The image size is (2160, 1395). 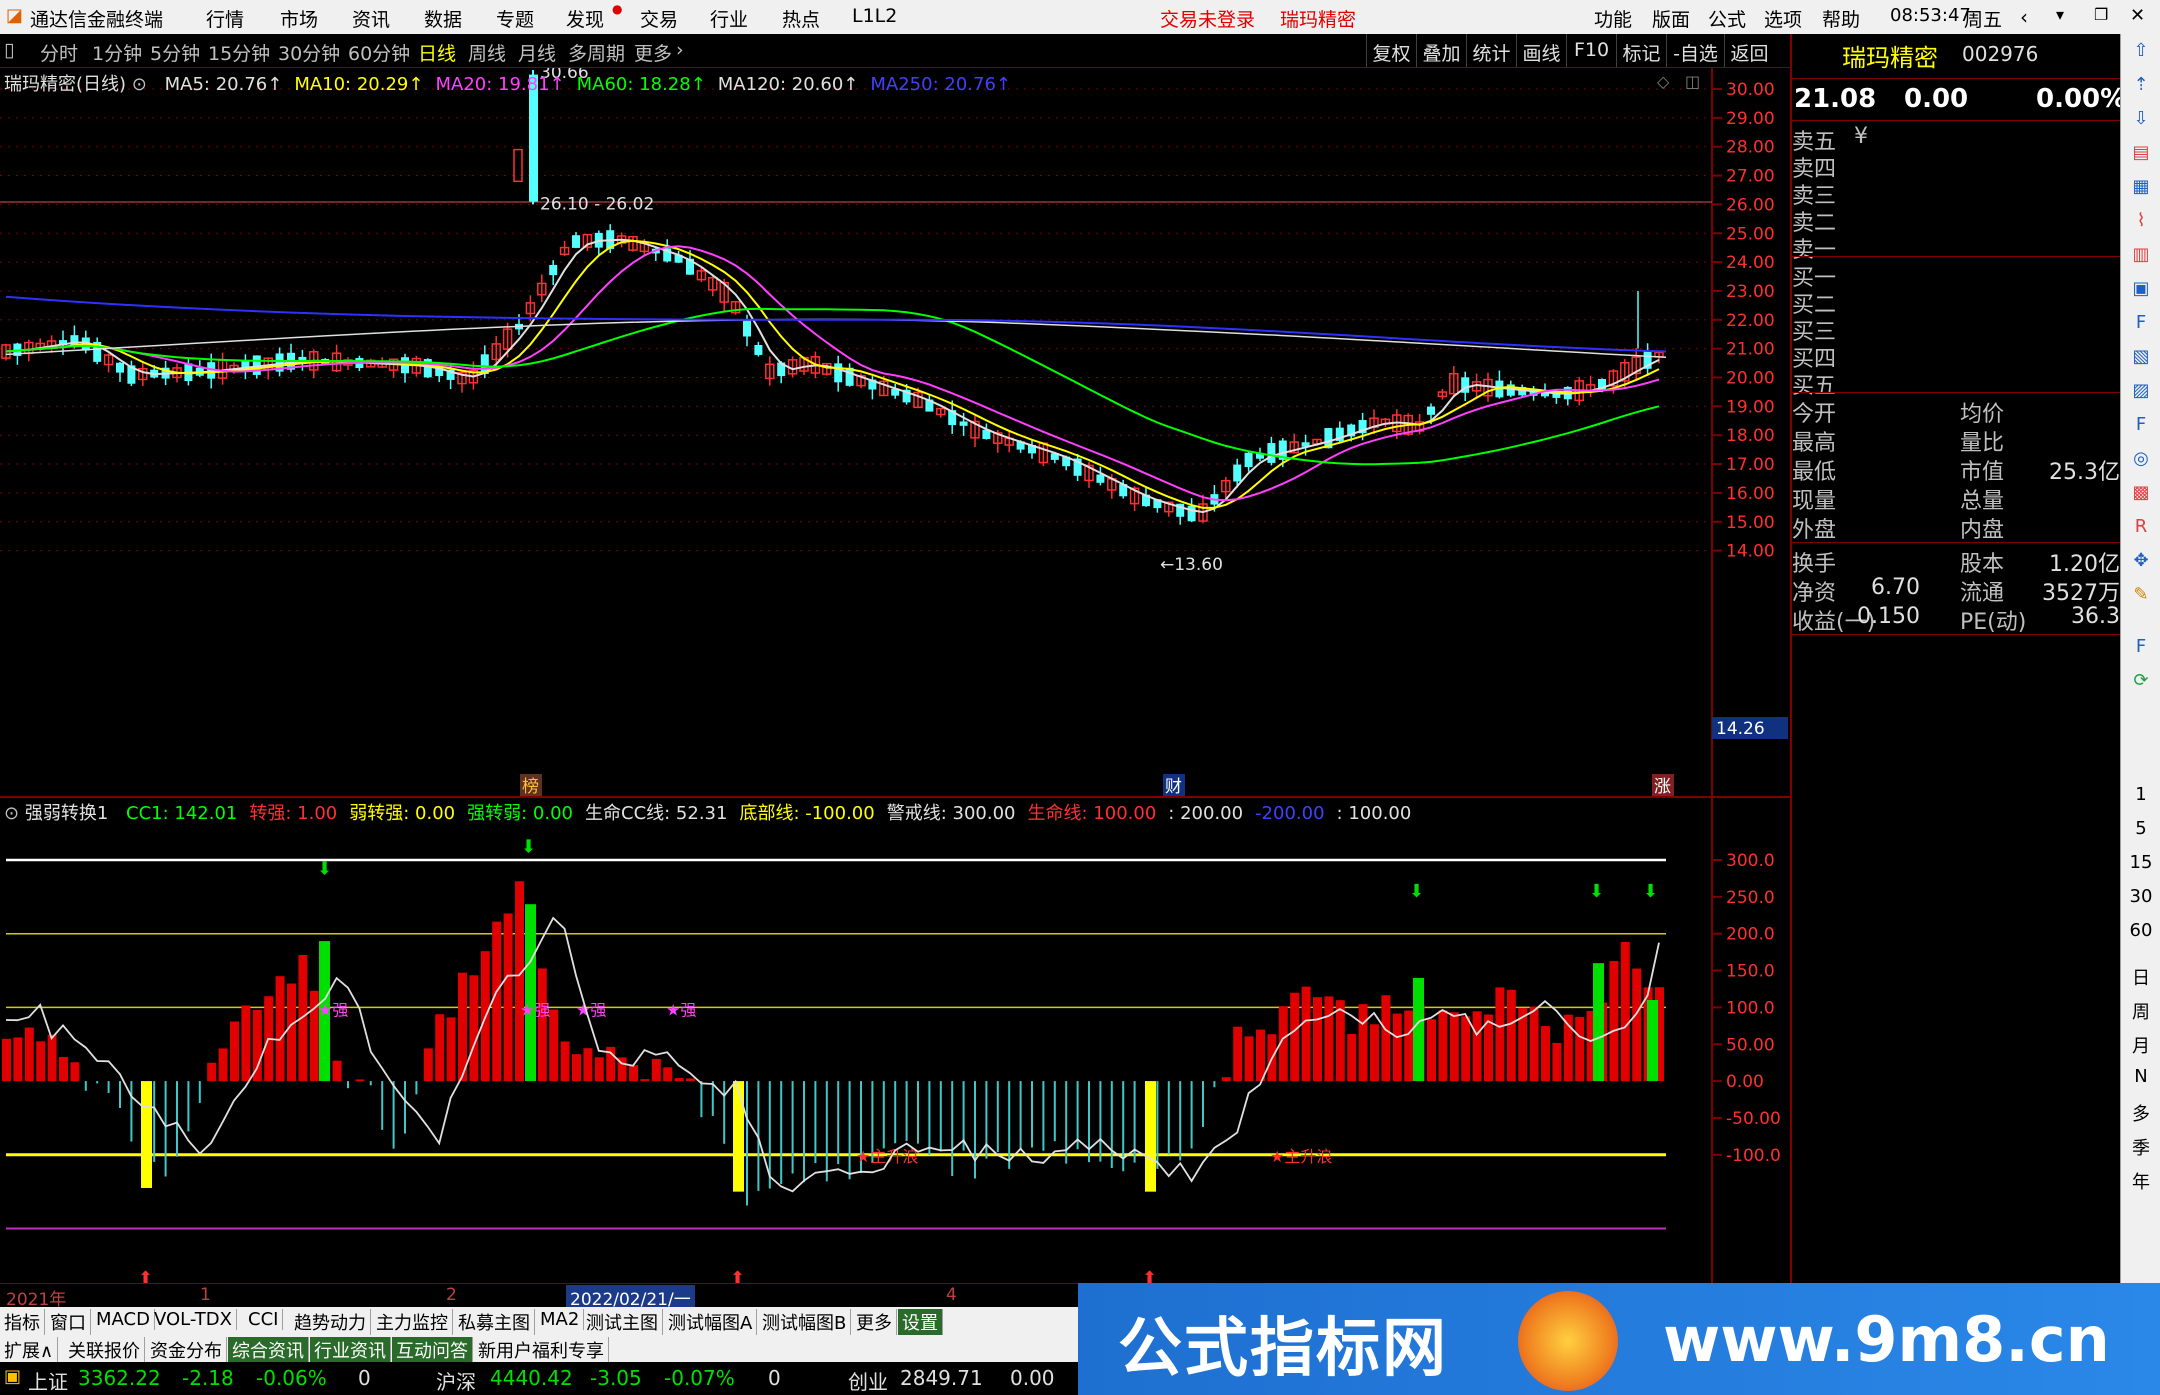 I want to click on tabs2-tab: 资金分布, so click(x=186, y=1350).